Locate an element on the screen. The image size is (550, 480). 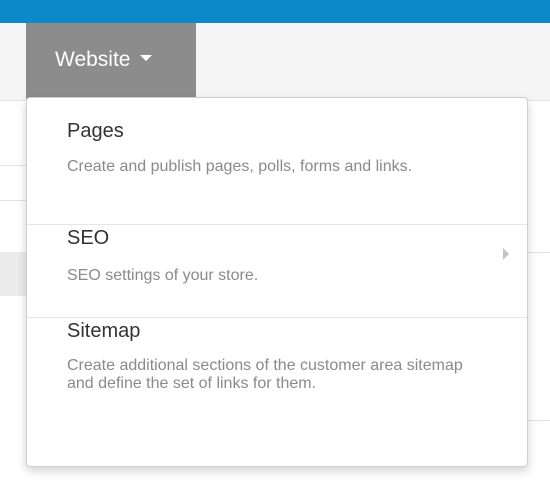
website-menu-label: Website is located at coordinates (93, 59).